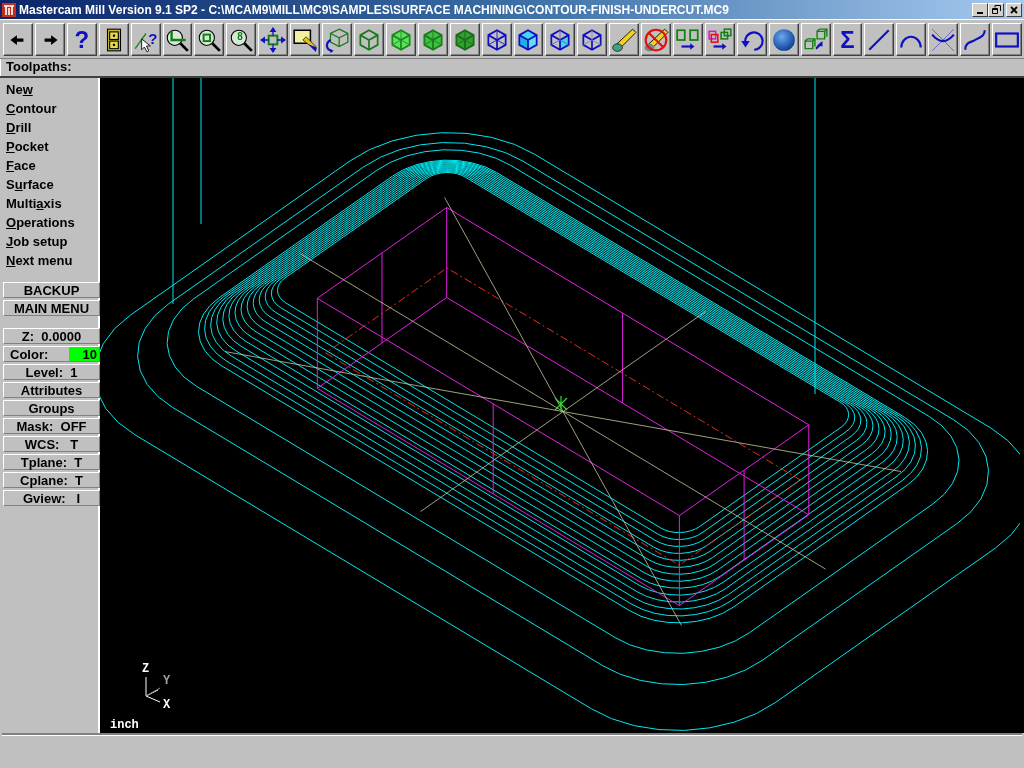 The height and width of the screenshot is (768, 1024). I want to click on minimize-icon, so click(980, 12).